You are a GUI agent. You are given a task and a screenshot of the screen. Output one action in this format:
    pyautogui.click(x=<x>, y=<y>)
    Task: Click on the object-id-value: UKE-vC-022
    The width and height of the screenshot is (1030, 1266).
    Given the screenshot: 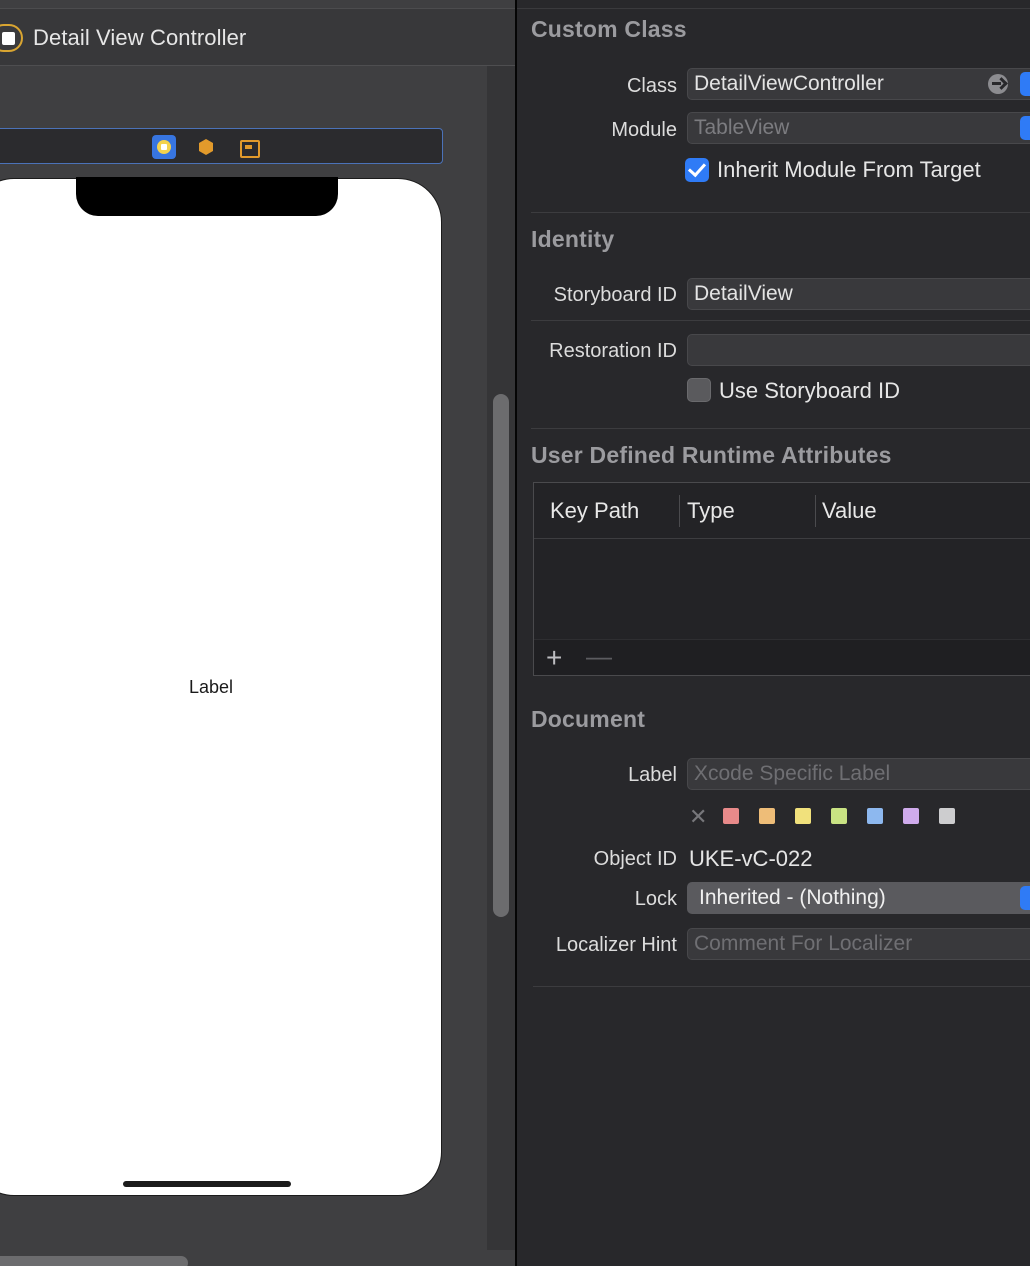 What is the action you would take?
    pyautogui.click(x=751, y=858)
    